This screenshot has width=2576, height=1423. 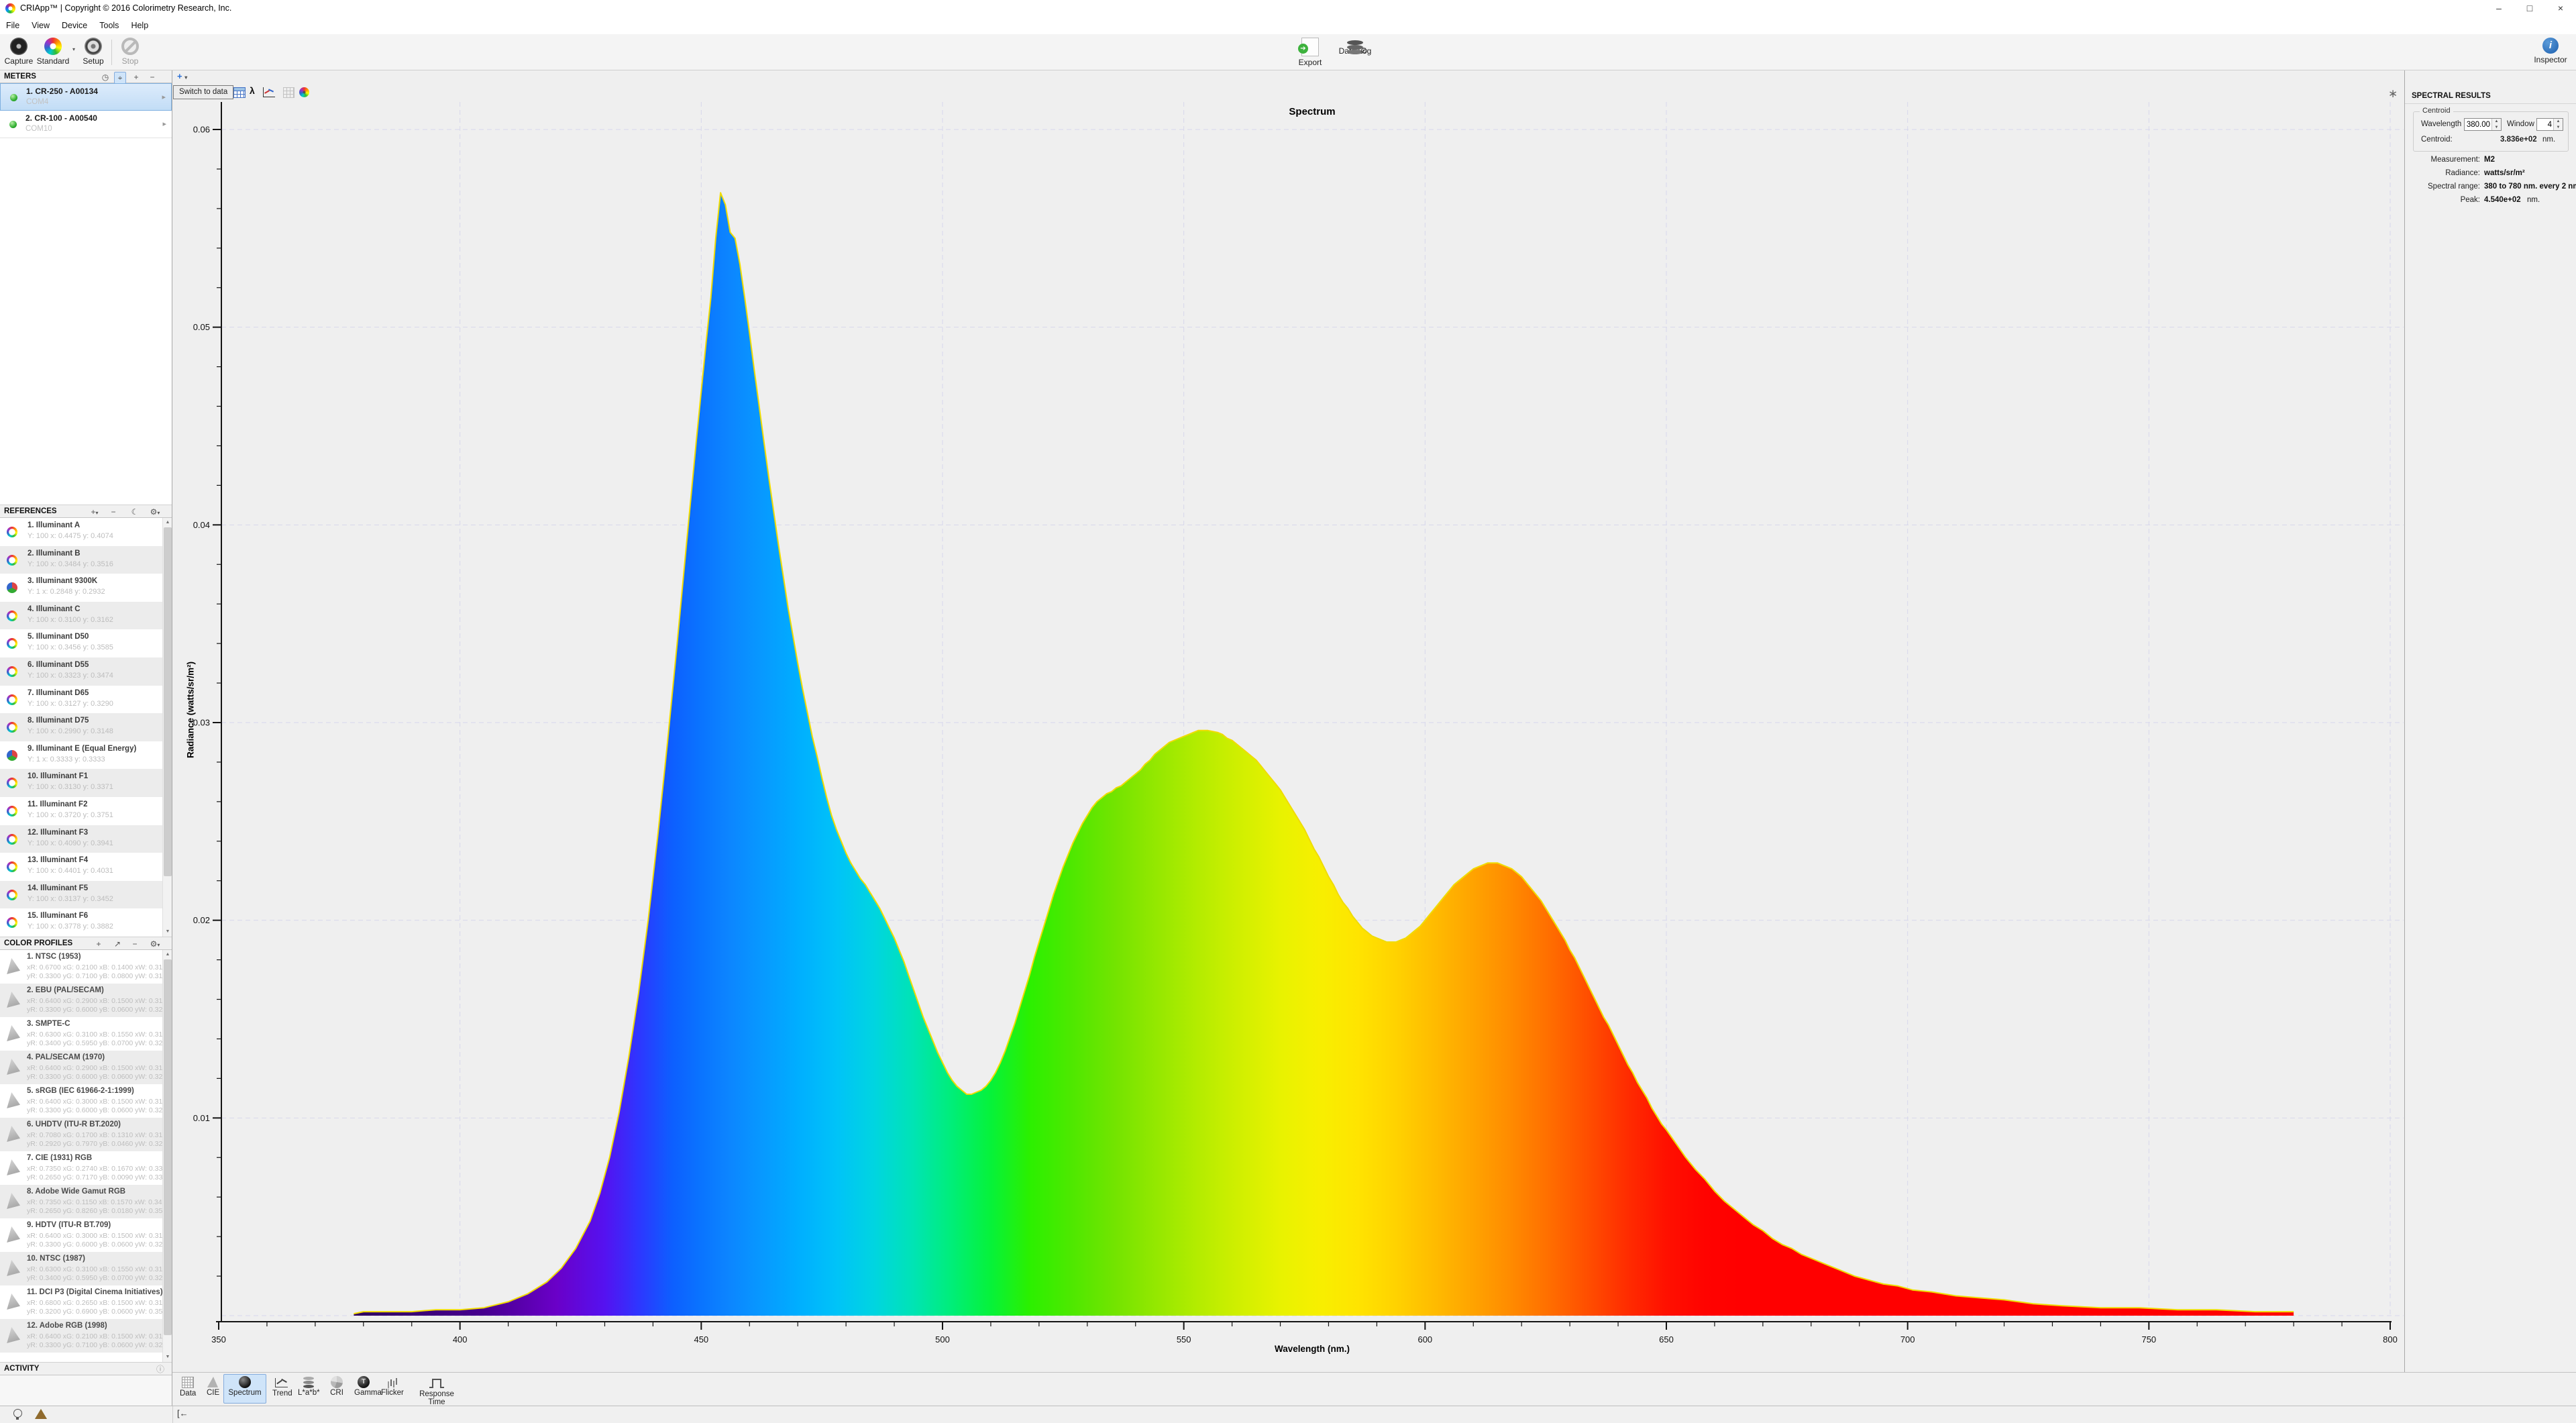 I want to click on menu-item-help: Help, so click(x=139, y=26).